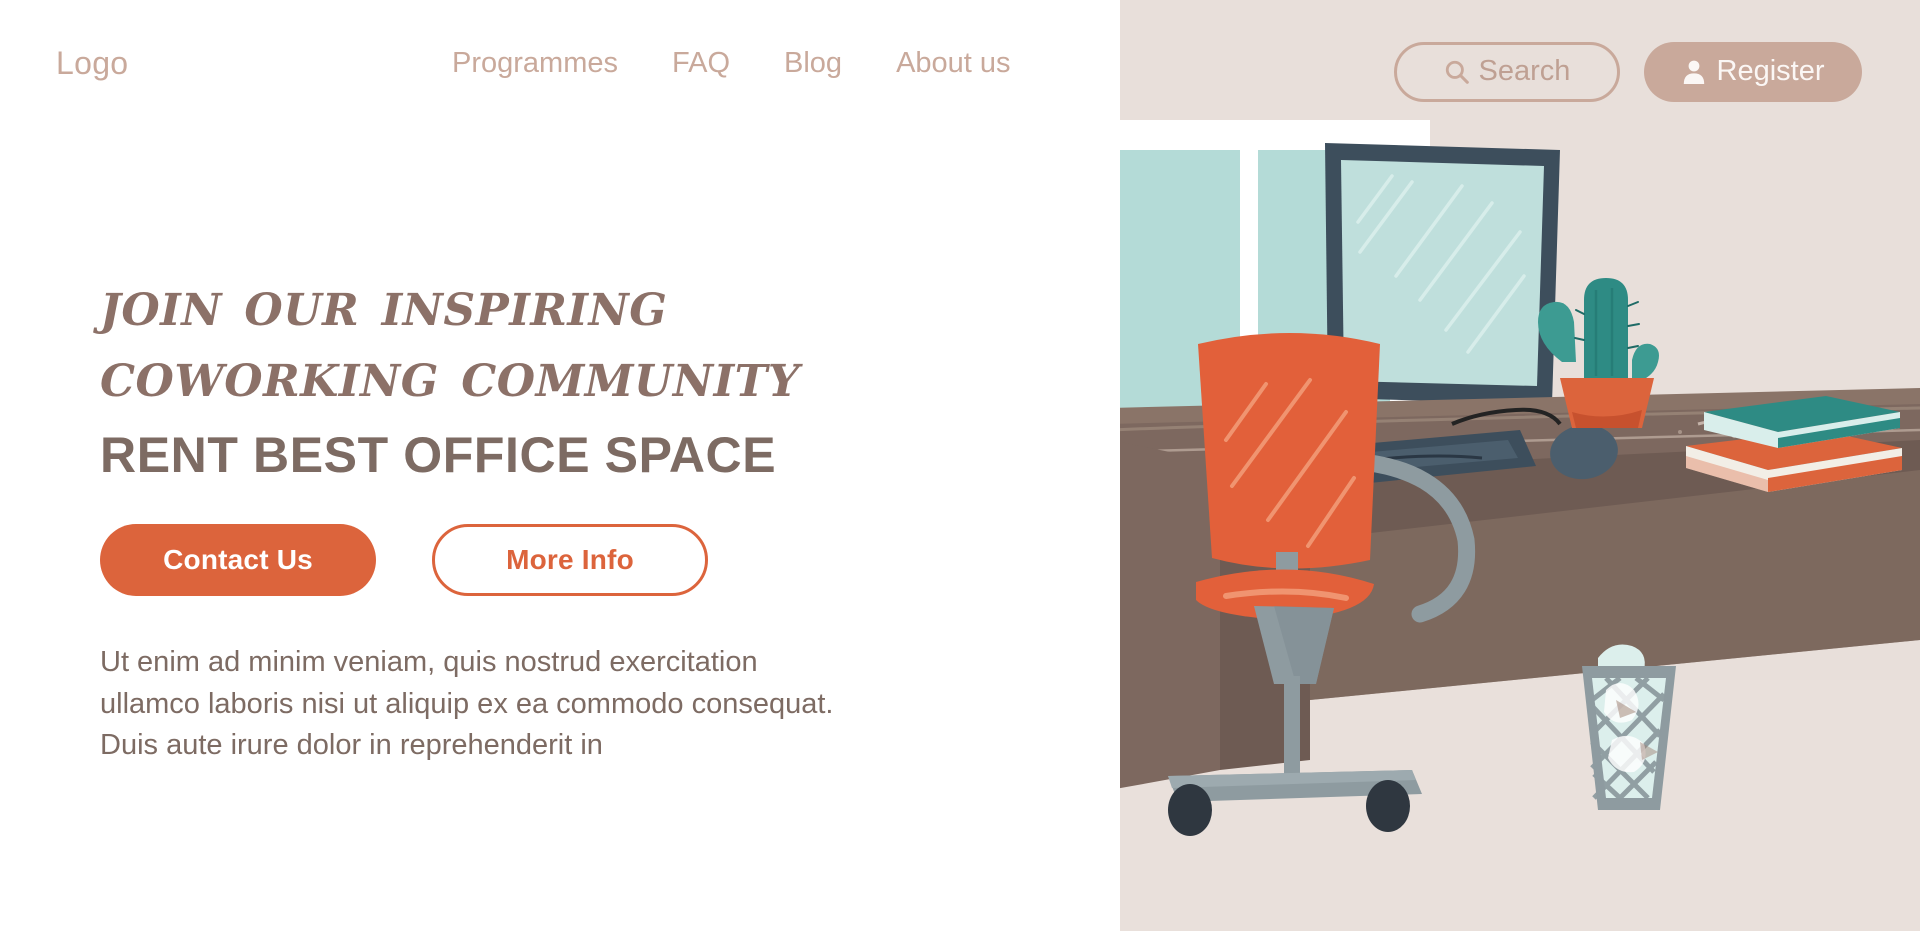  I want to click on nav-link-programmes: Programmes, so click(535, 63).